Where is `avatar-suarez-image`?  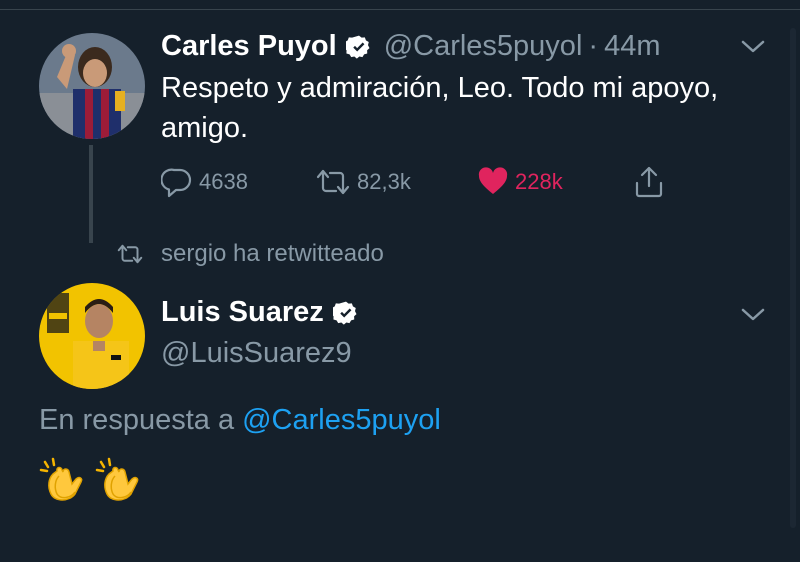
avatar-suarez-image is located at coordinates (92, 336).